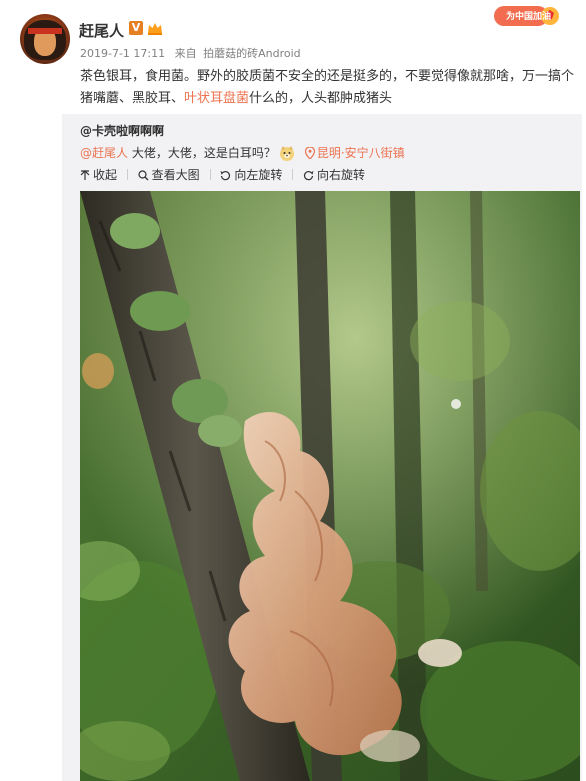 The image size is (586, 781). Describe the element at coordinates (341, 175) in the screenshot. I see `rotate-right-label: 向右旋转` at that location.